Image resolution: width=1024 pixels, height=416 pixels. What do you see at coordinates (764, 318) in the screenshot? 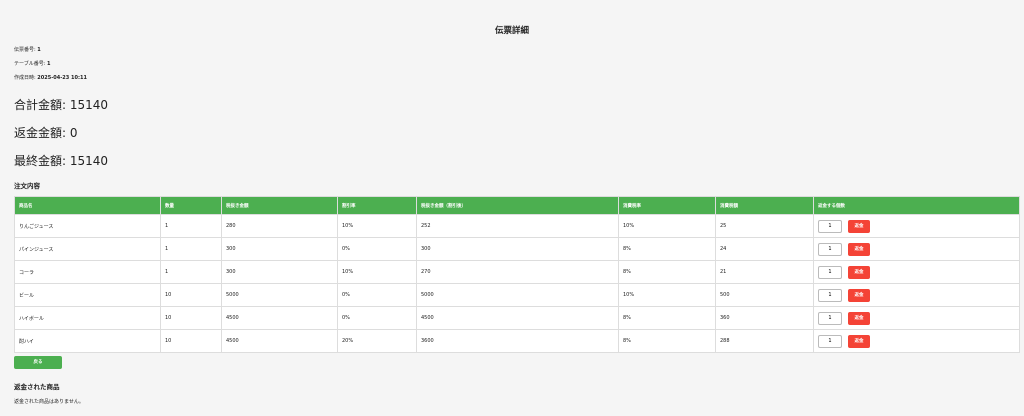
I see `cell-tax-amount: 360` at bounding box center [764, 318].